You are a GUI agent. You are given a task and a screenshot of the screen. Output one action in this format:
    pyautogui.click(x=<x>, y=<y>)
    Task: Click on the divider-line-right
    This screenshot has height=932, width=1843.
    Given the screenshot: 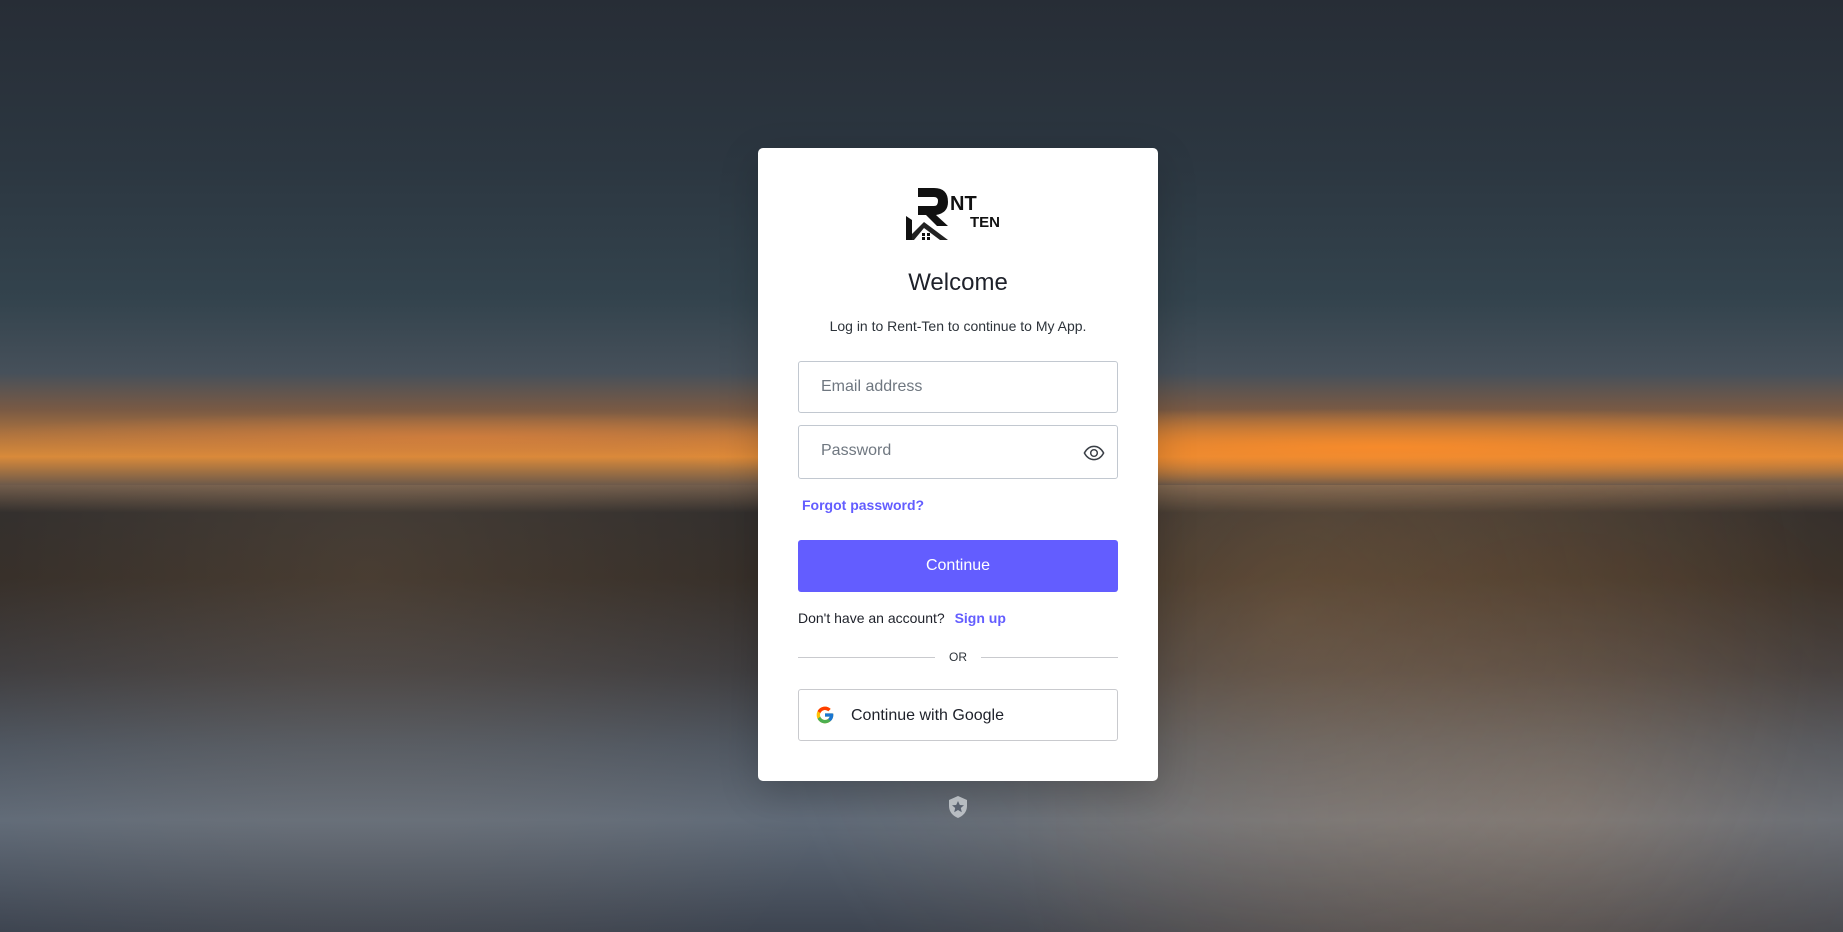 What is the action you would take?
    pyautogui.click(x=1049, y=657)
    